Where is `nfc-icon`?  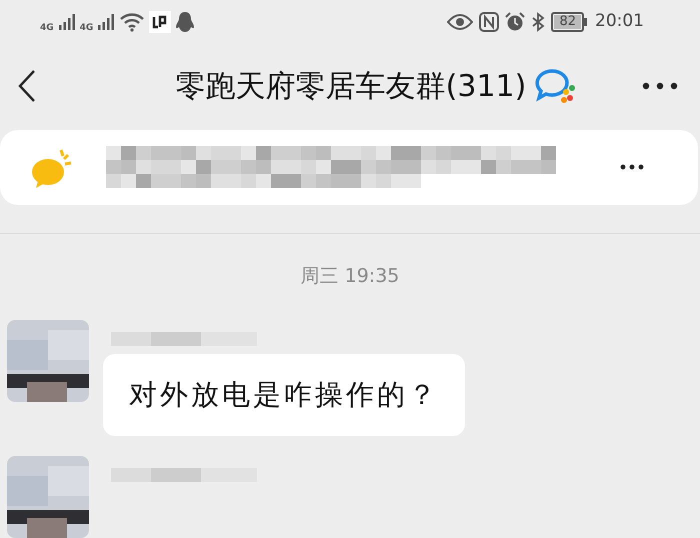
nfc-icon is located at coordinates (489, 22).